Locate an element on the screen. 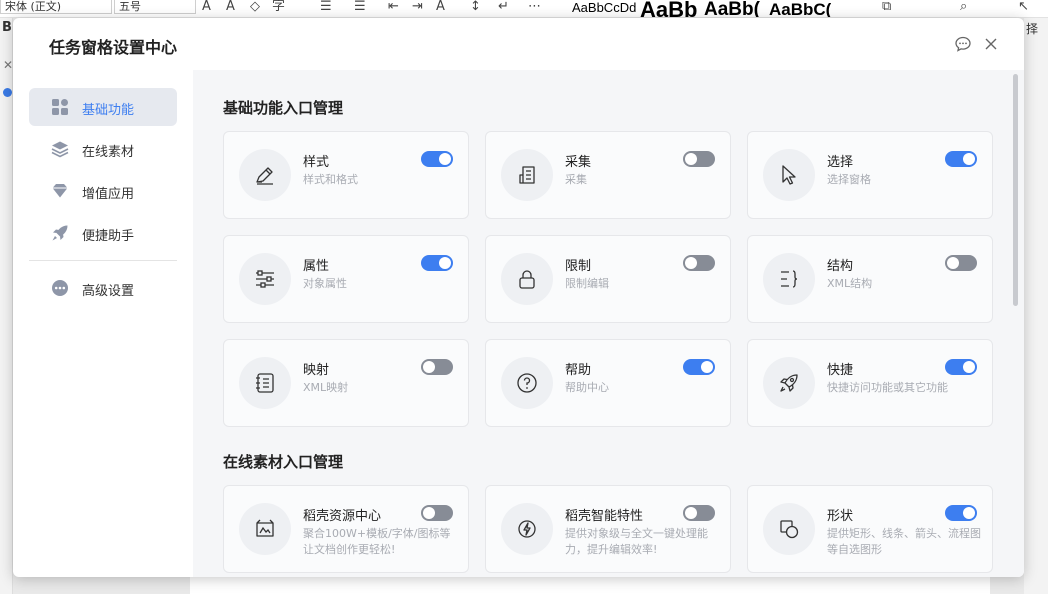 This screenshot has height=594, width=1048. card-description: 限制编辑 is located at coordinates (587, 283).